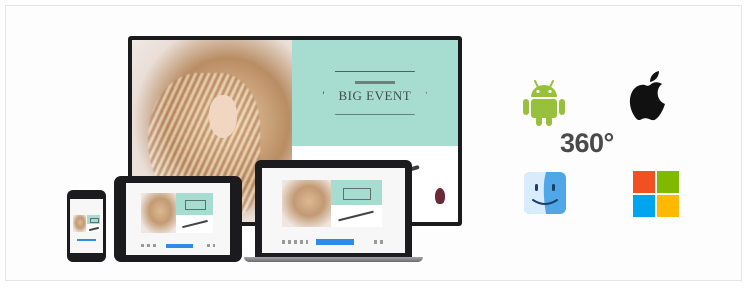 This screenshot has height=288, width=749. I want to click on laptop-mini-product, so click(356, 216).